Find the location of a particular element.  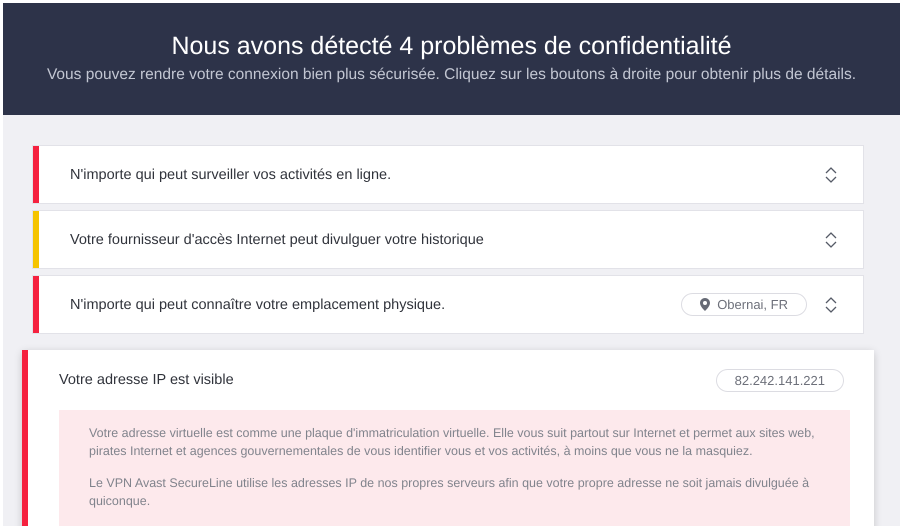

issue-card: Votre fournisseur d'accès Internet peut divulguer votre historique is located at coordinates (448, 239).